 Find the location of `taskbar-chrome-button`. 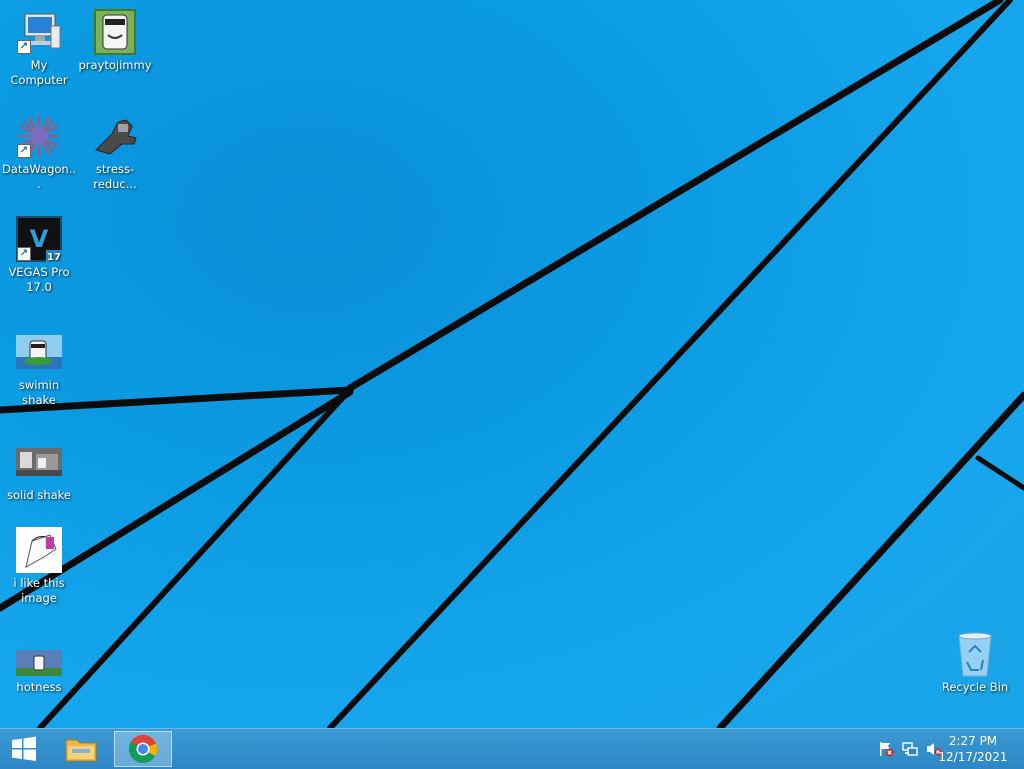

taskbar-chrome-button is located at coordinates (143, 749).